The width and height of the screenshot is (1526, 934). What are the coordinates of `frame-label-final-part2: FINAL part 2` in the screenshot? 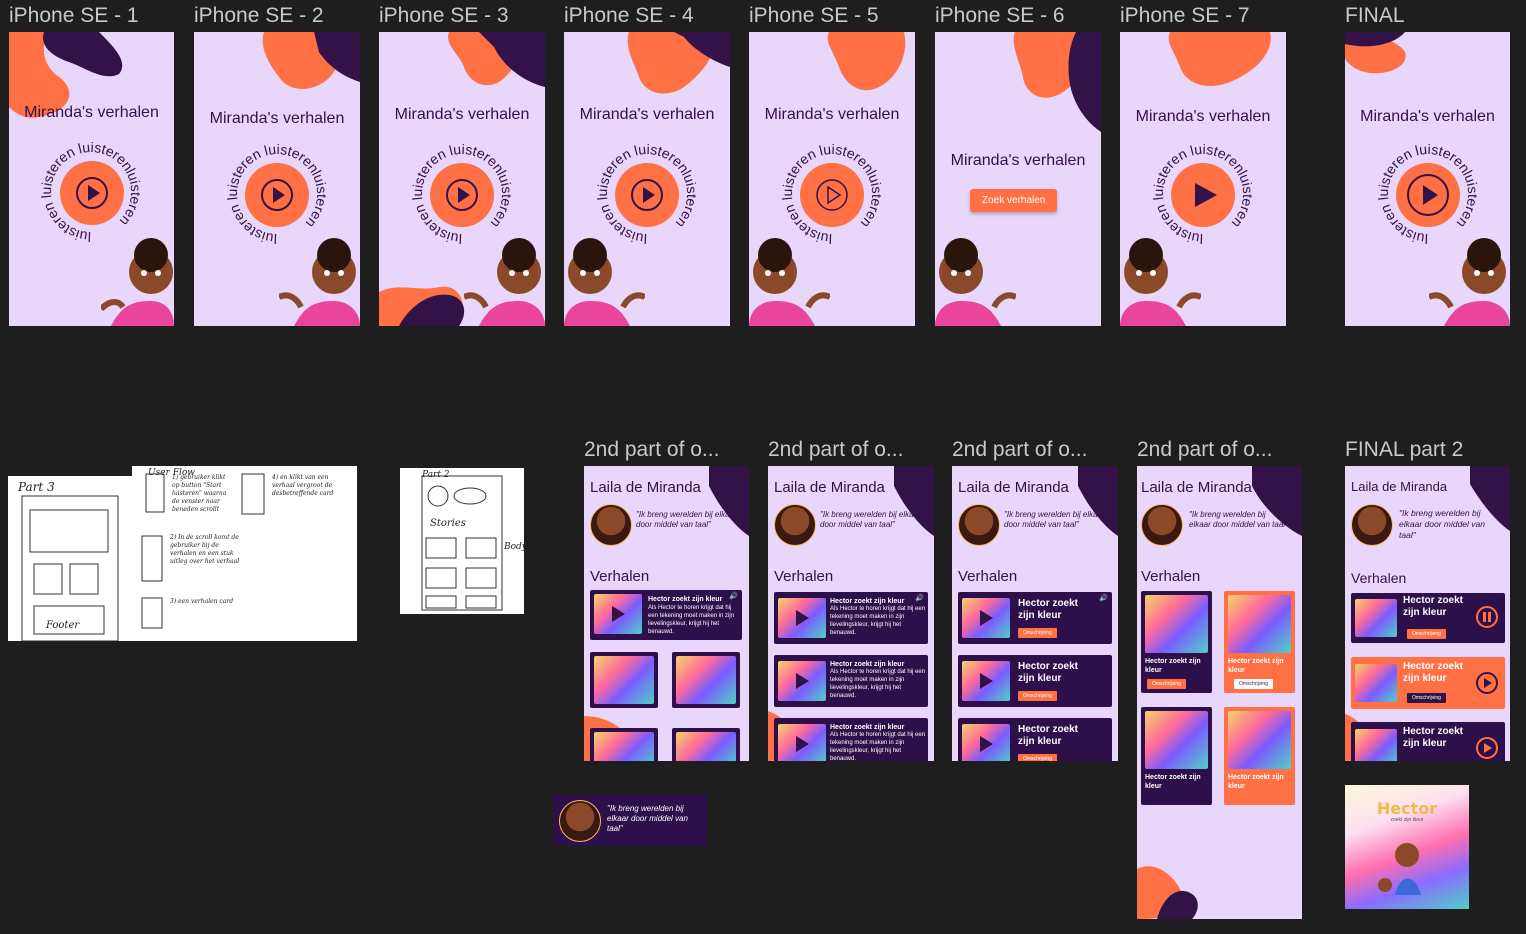 It's located at (1430, 450).